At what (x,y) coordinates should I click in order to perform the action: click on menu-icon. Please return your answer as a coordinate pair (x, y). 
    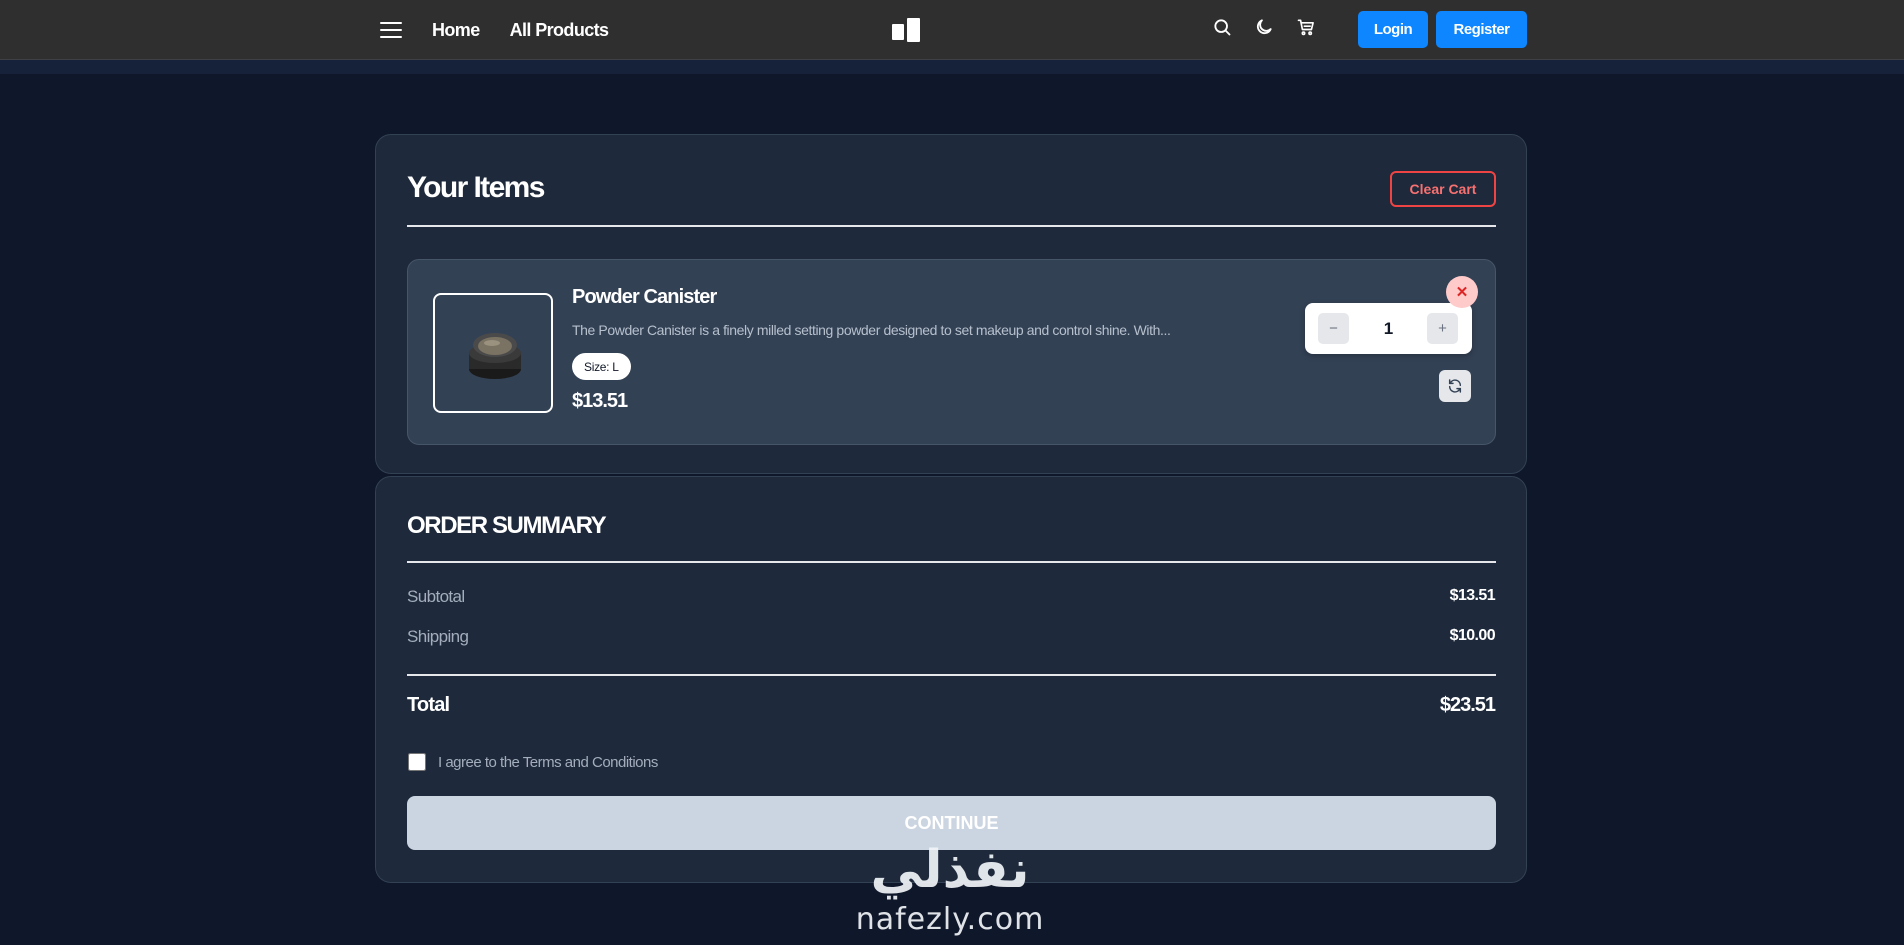
    Looking at the image, I should click on (391, 30).